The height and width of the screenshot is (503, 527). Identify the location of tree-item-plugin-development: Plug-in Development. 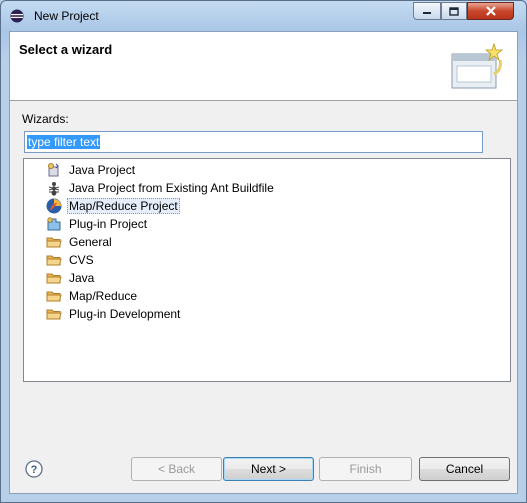
(114, 314).